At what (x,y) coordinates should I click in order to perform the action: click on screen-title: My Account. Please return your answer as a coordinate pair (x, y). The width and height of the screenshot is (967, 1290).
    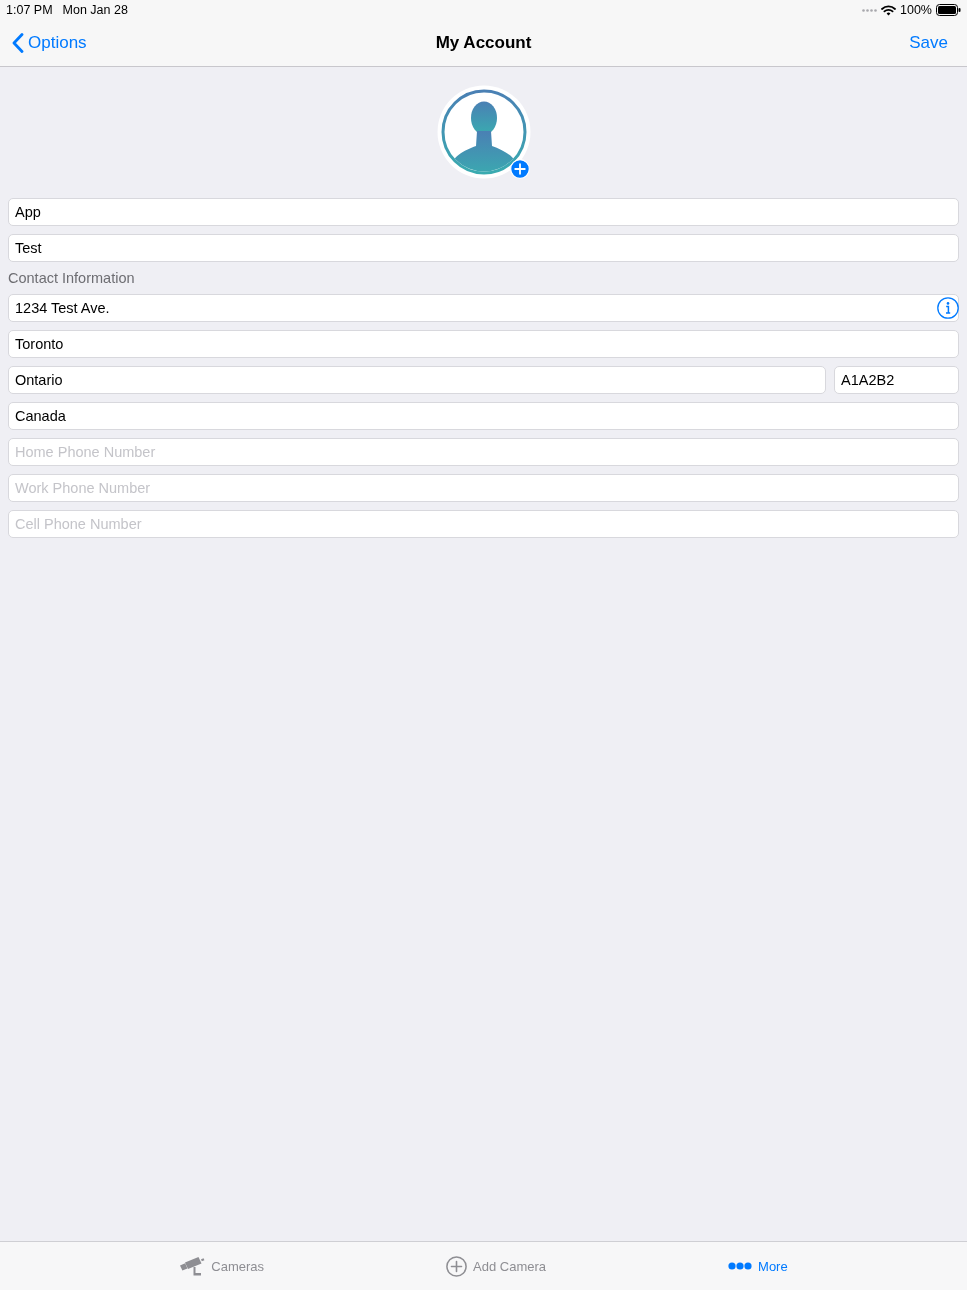
    Looking at the image, I should click on (483, 43).